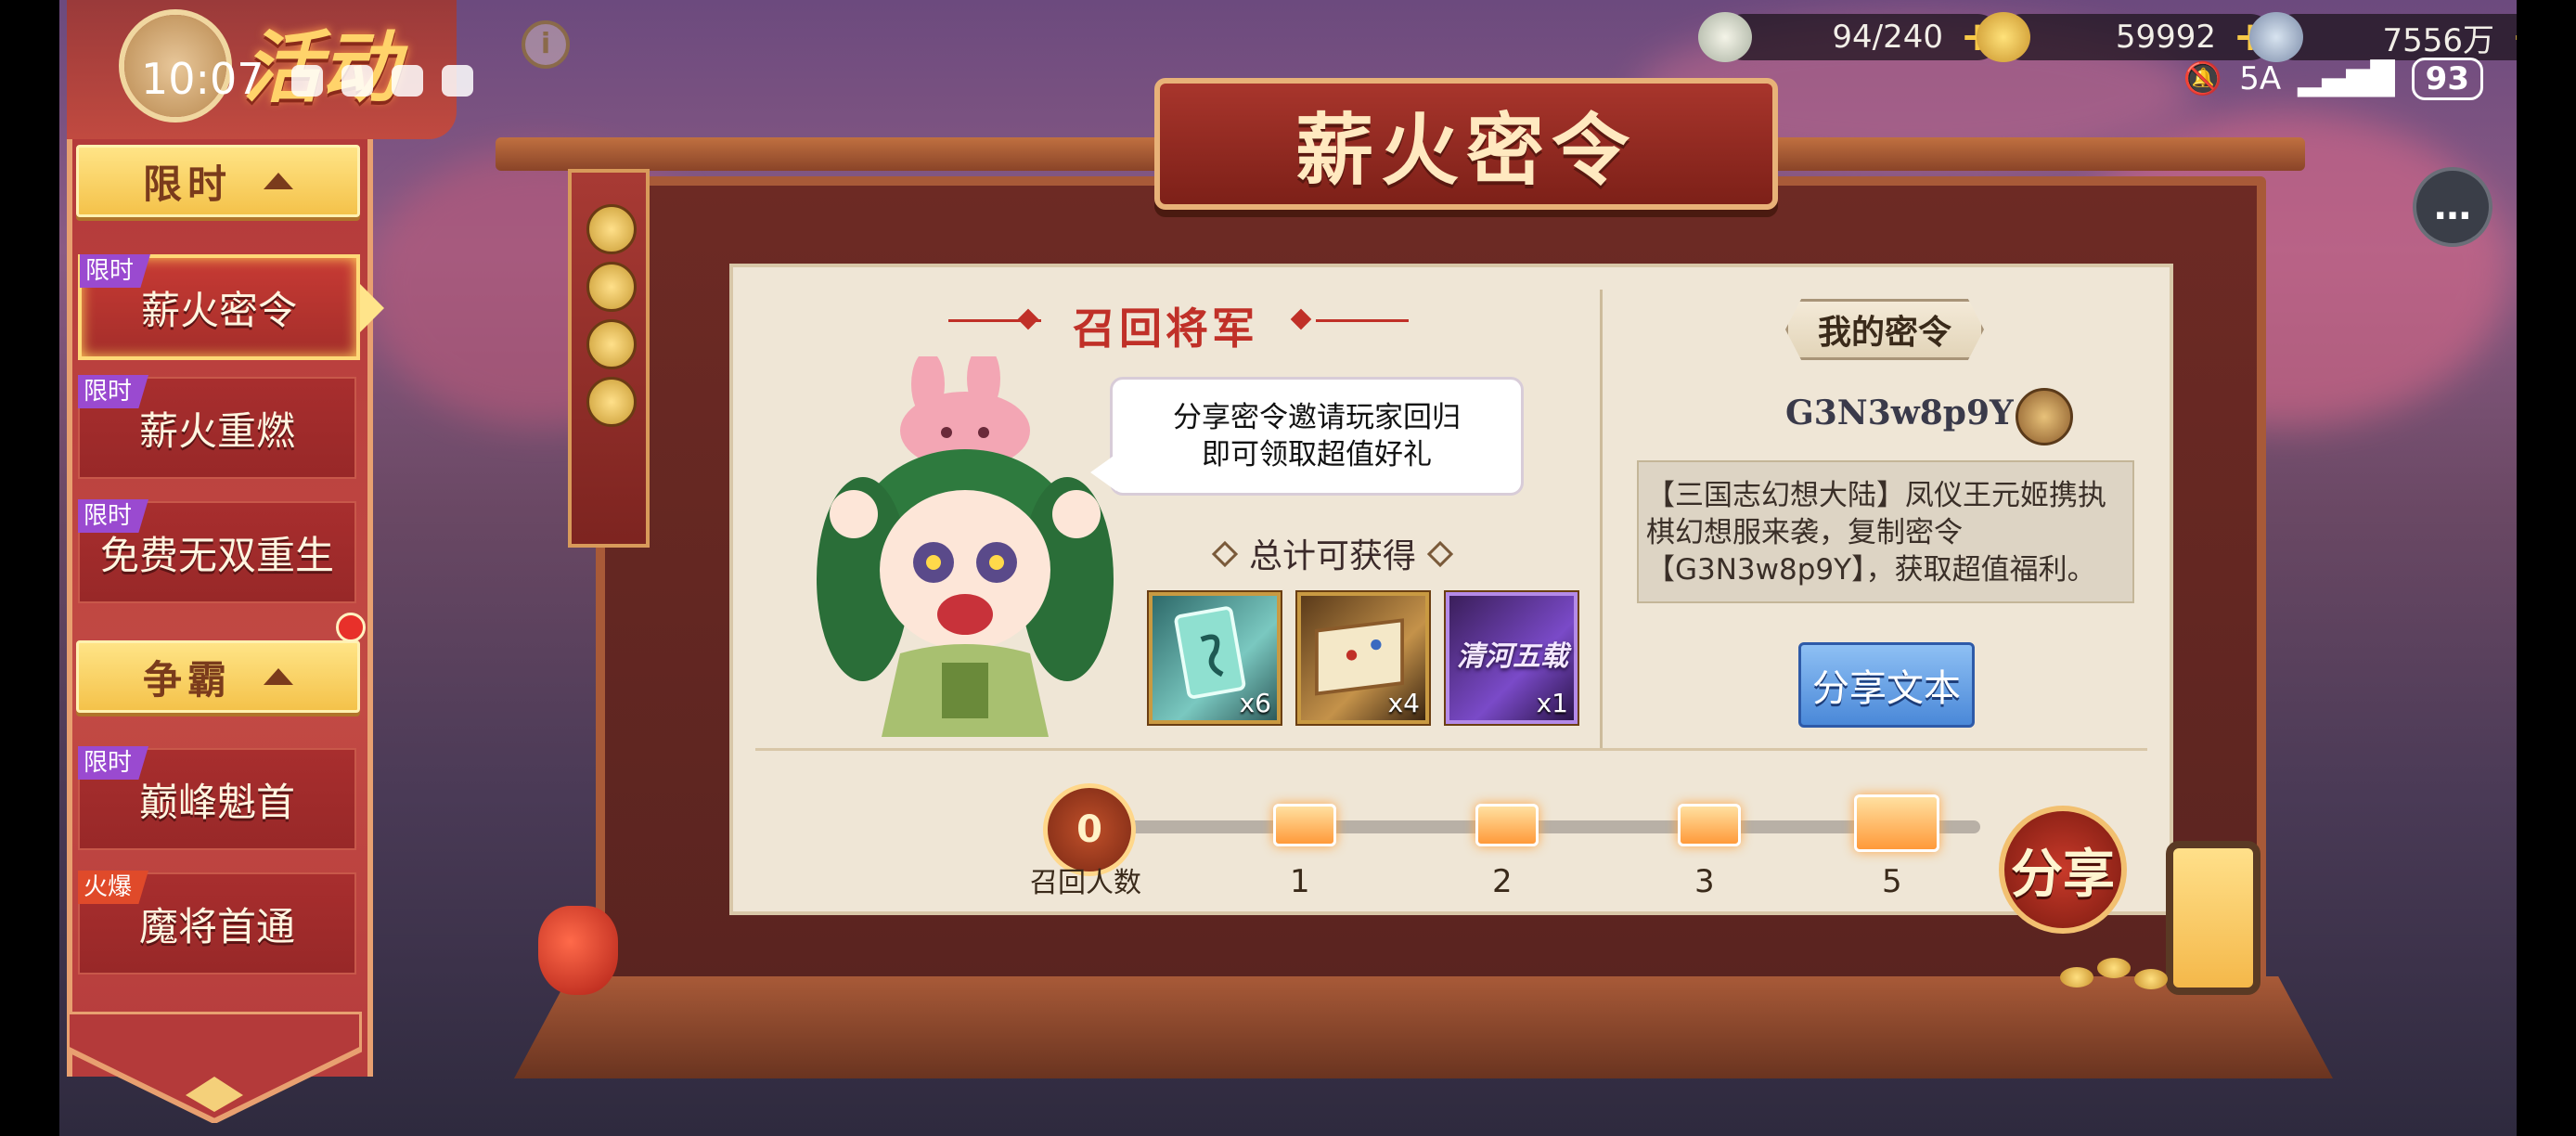  I want to click on status-notification-icons, so click(382, 81).